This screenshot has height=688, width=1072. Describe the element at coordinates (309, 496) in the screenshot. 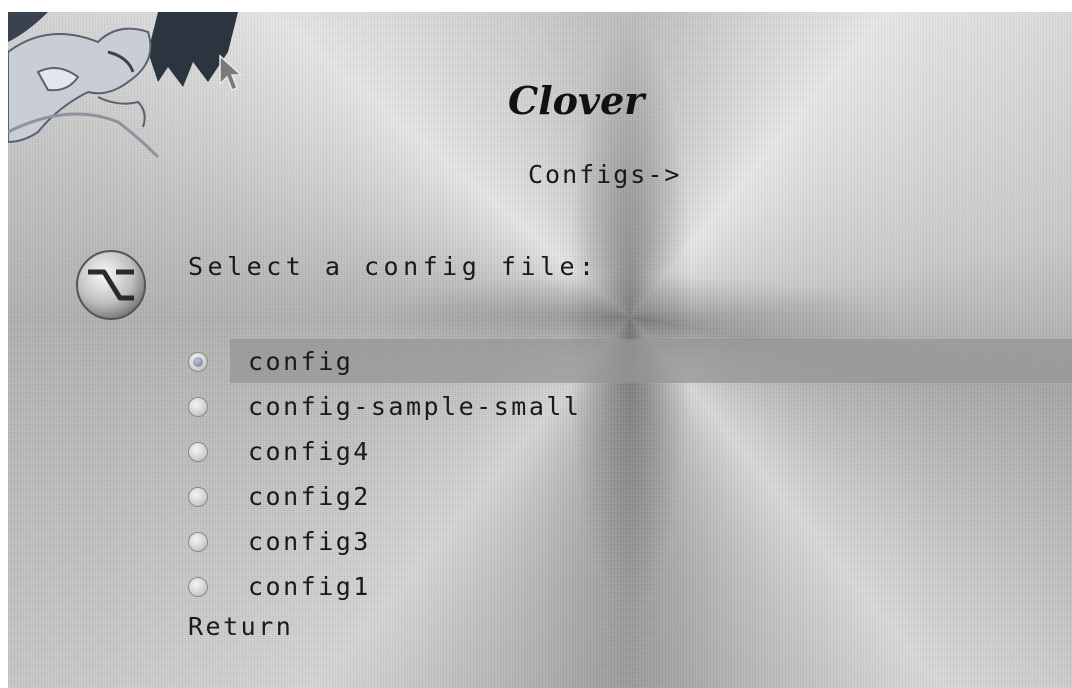

I see `option-label: config2` at that location.